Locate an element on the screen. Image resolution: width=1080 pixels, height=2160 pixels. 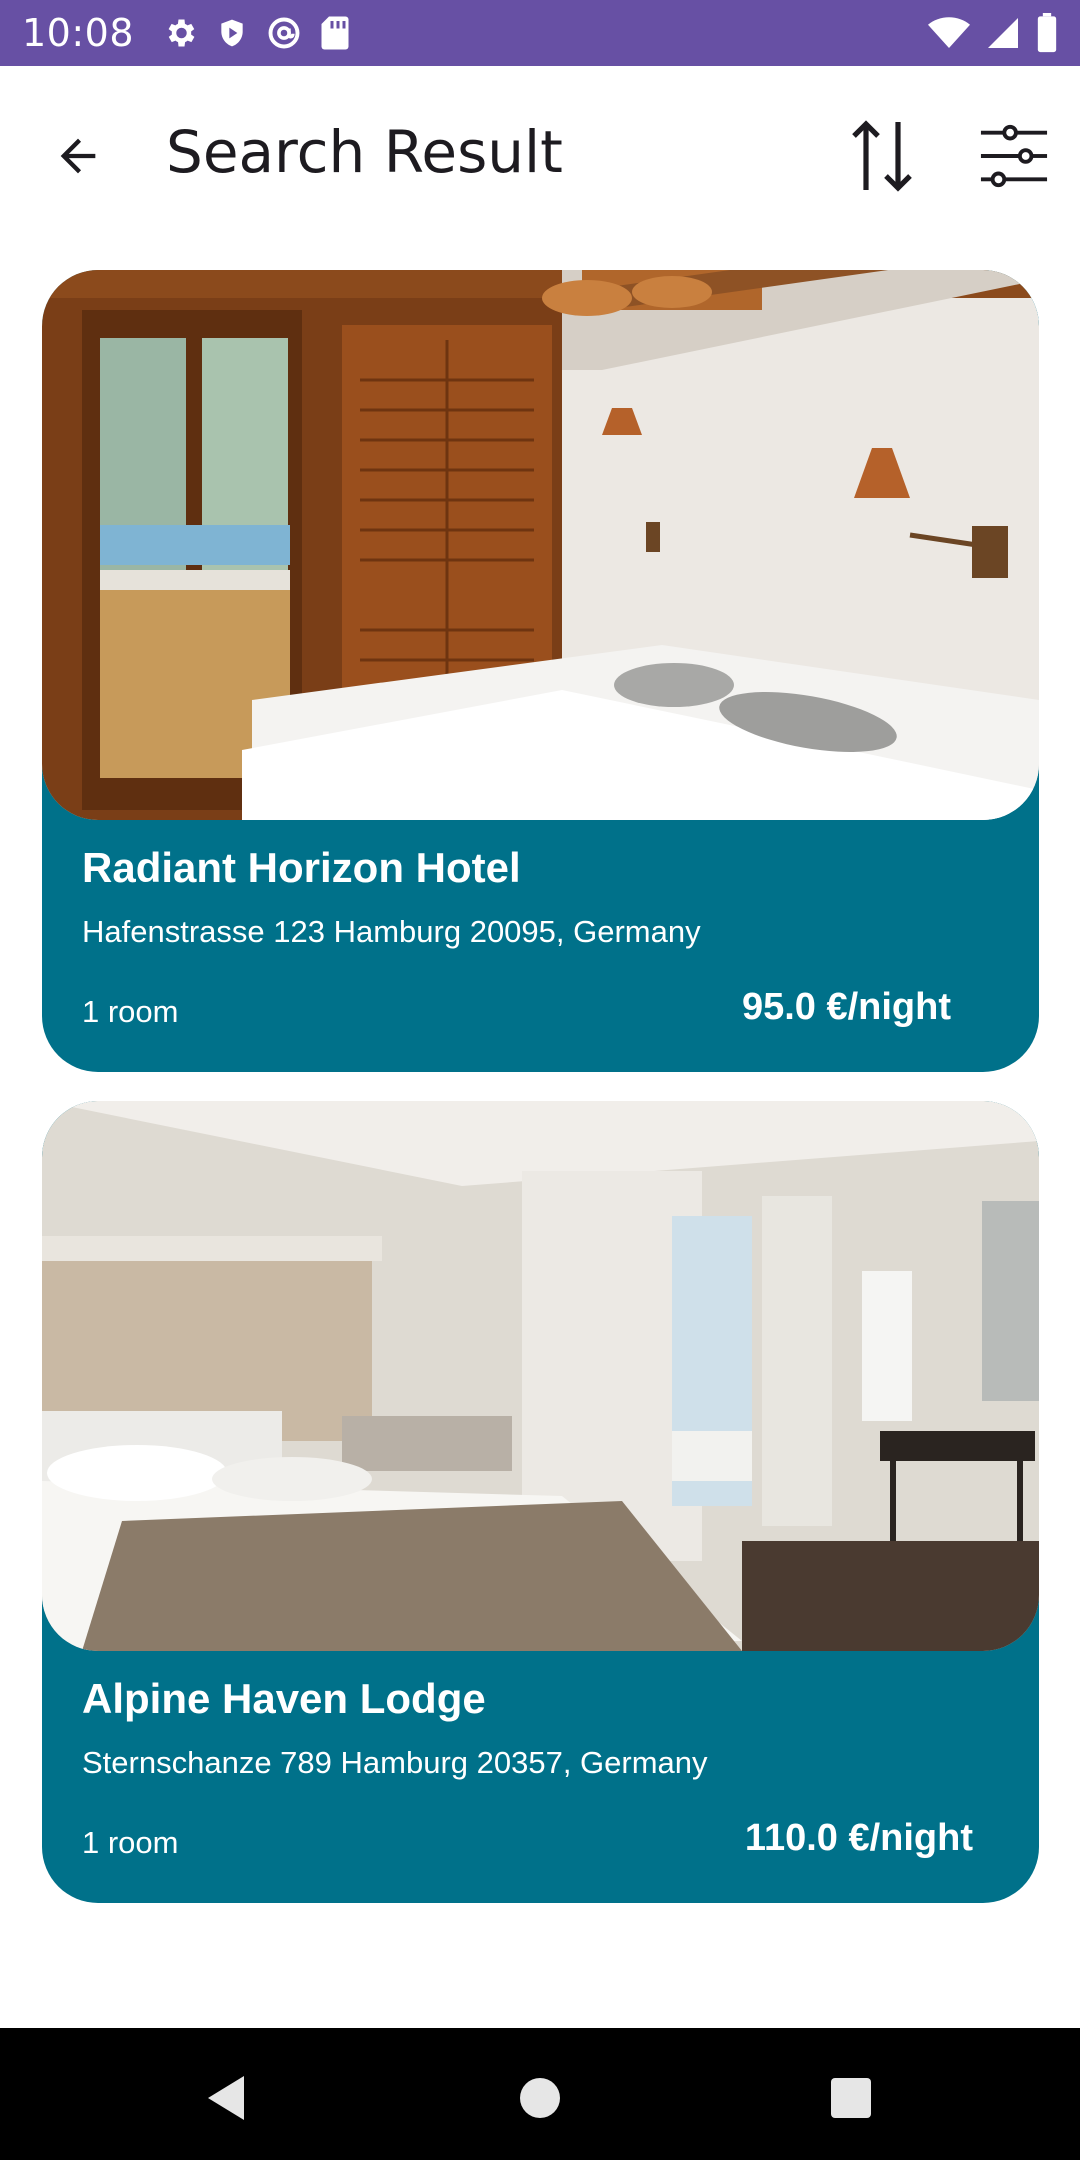
settings-icon is located at coordinates (181, 33).